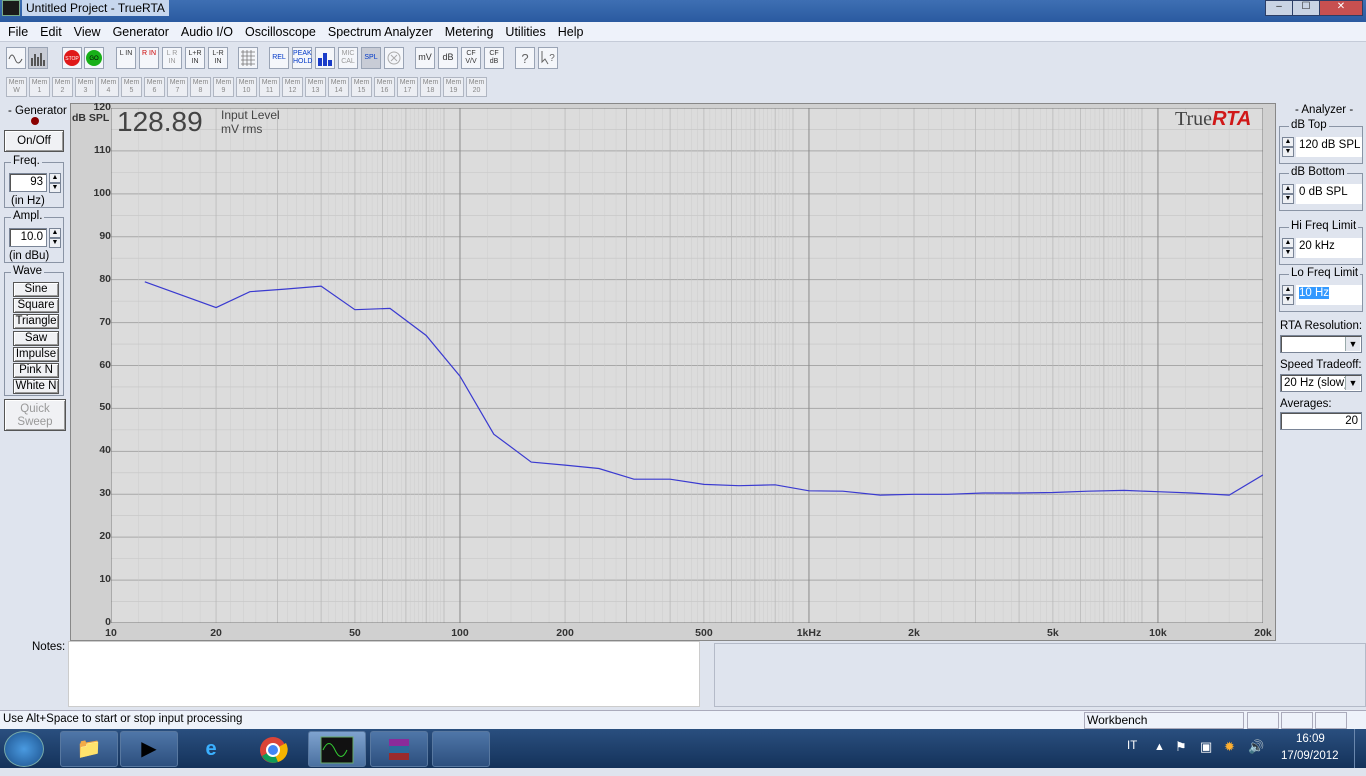 The image size is (1366, 776). I want to click on wave-sine-button: Sine, so click(36, 289).